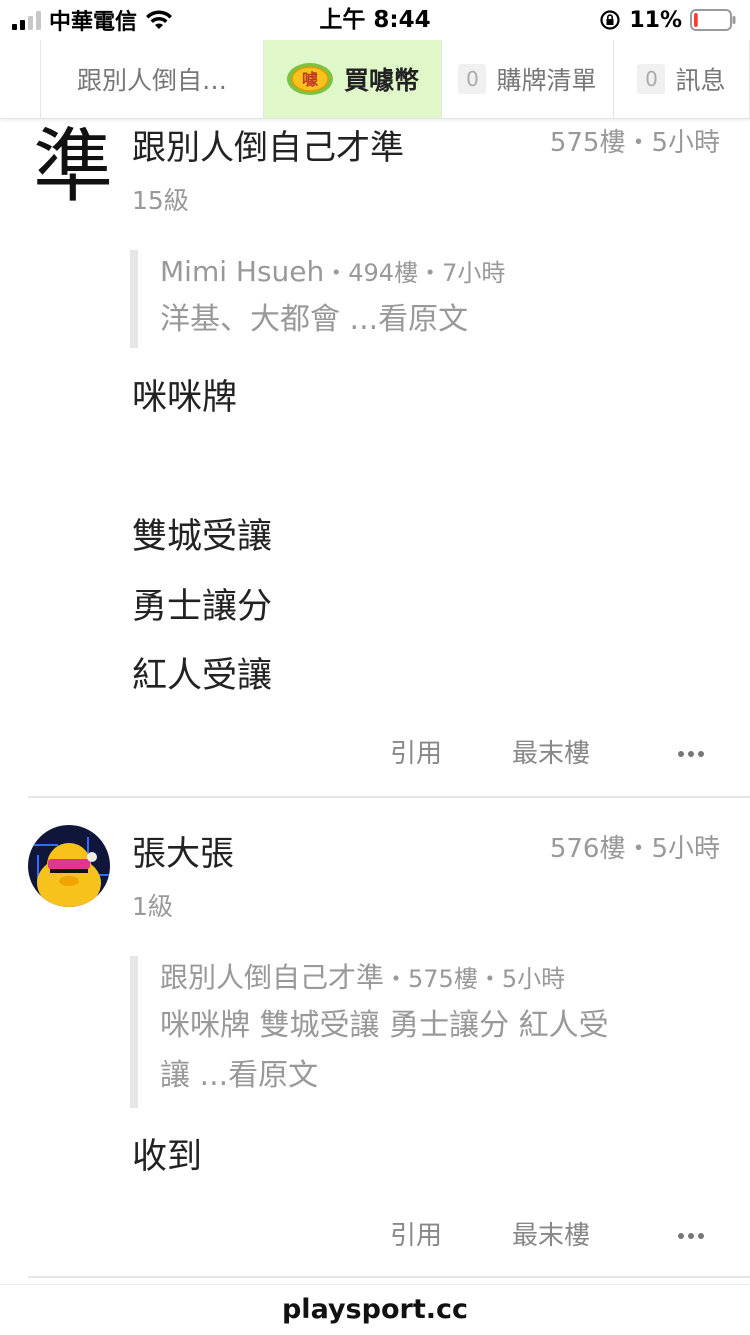  I want to click on post-content-line: 雙城受讓, so click(202, 537).